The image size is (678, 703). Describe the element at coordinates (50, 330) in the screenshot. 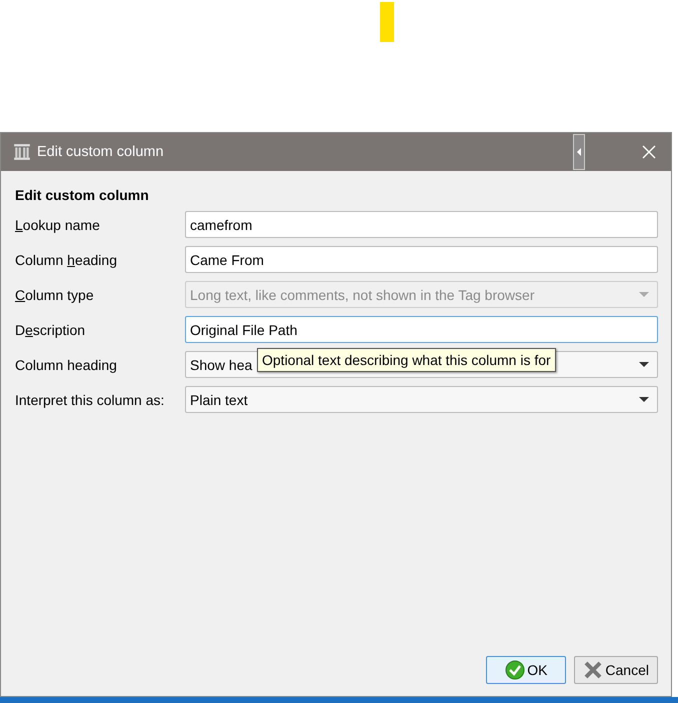

I see `field-label: Description` at that location.